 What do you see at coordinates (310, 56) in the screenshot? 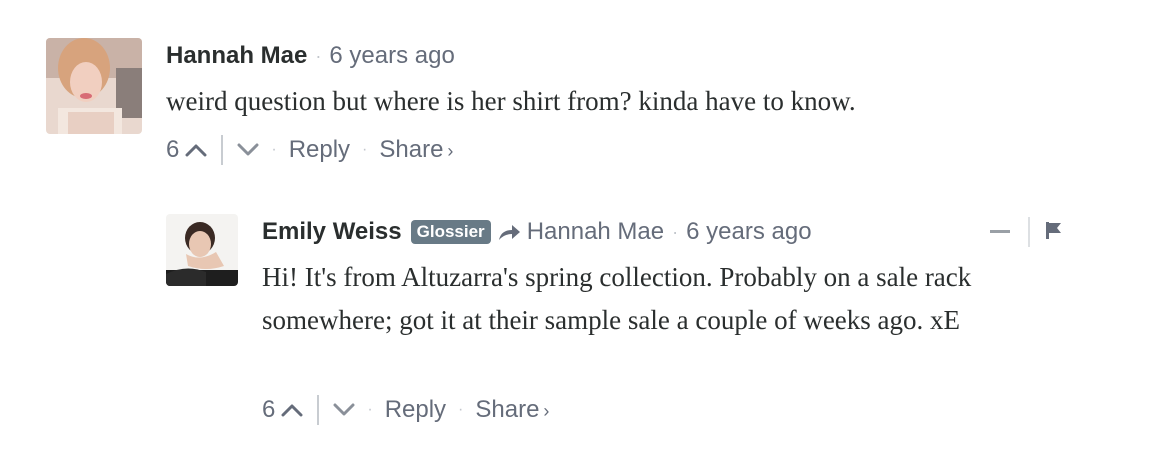
I see `comment-header: Hannah Mae · 6 years ago` at bounding box center [310, 56].